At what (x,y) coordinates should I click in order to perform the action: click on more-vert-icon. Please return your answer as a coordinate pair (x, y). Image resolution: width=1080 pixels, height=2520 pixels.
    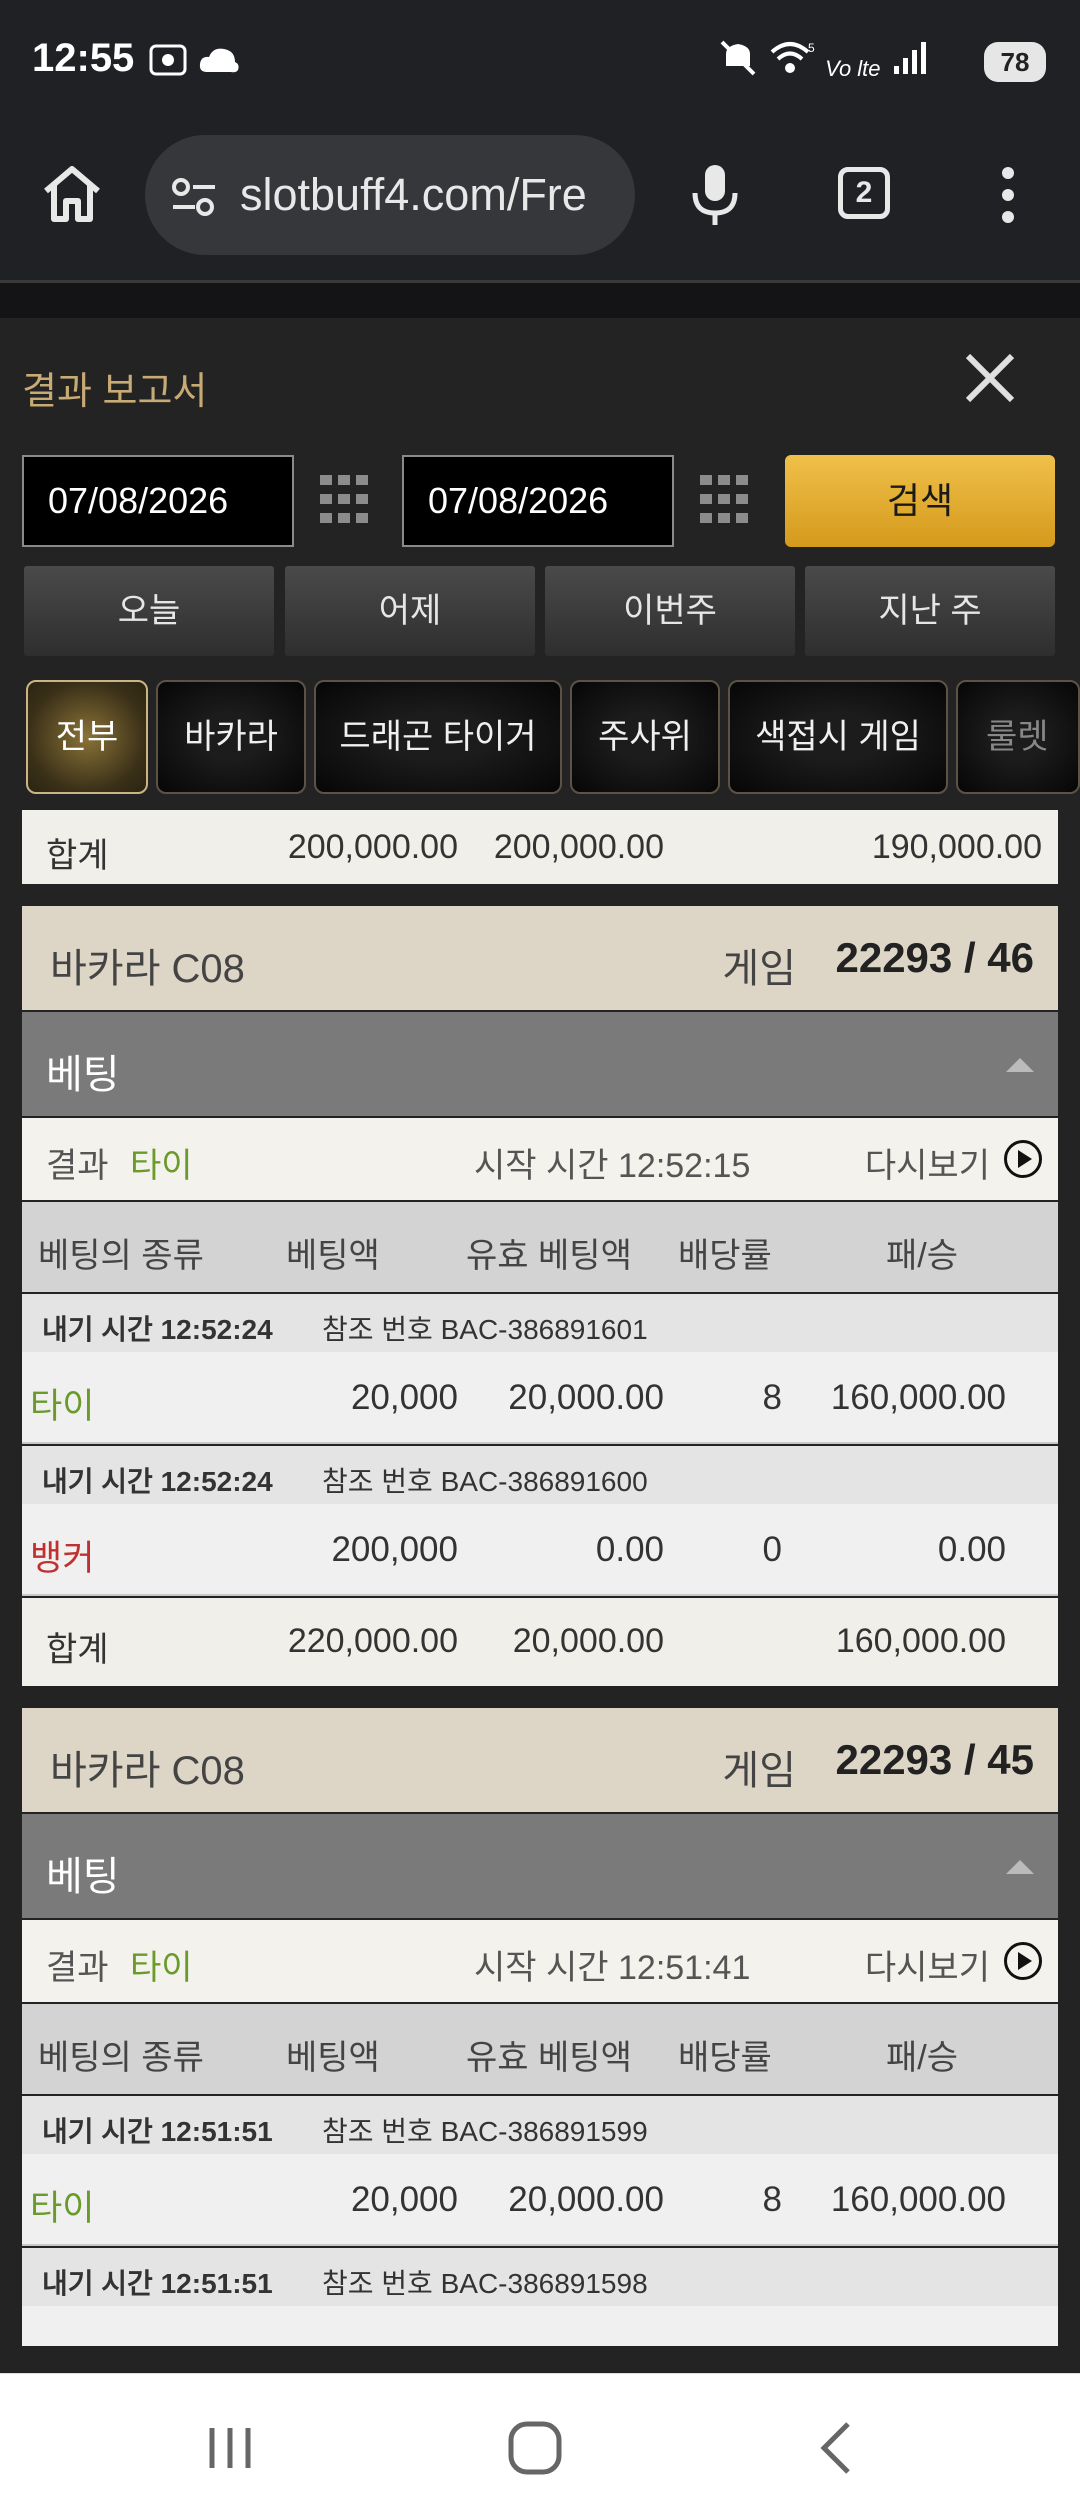
    Looking at the image, I should click on (1008, 195).